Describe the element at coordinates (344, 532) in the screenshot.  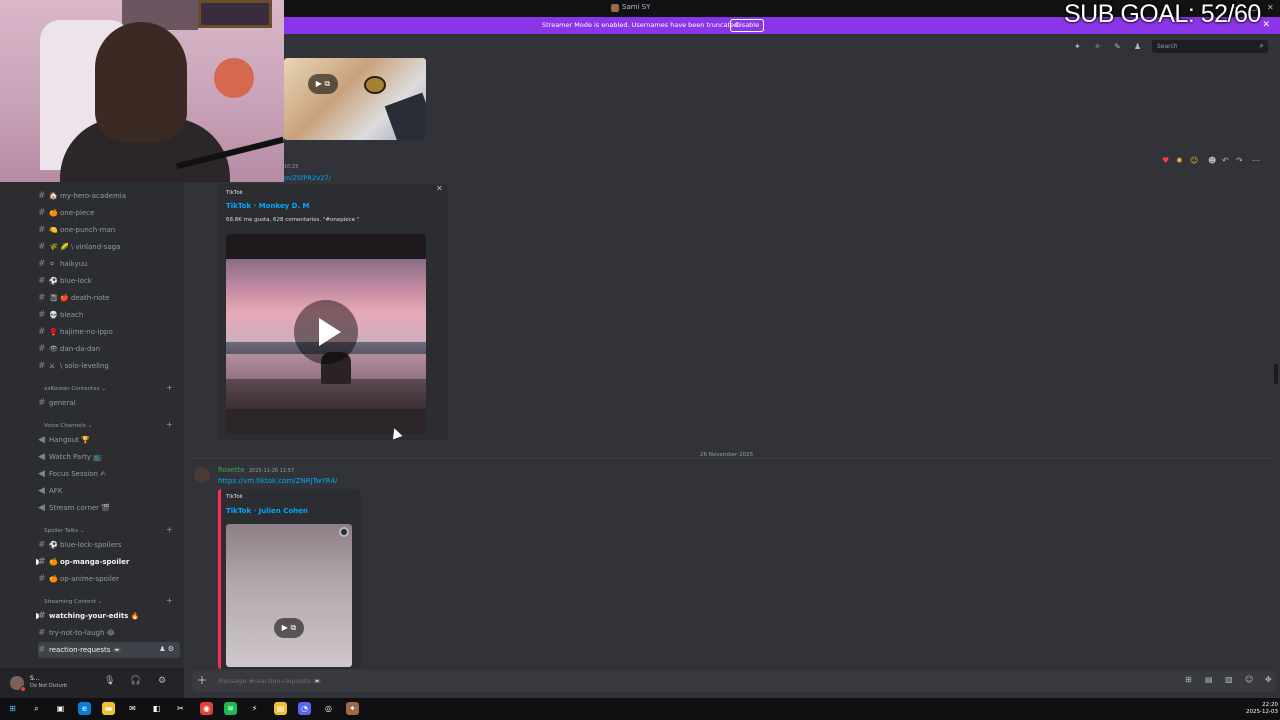
I see `loading-icon` at that location.